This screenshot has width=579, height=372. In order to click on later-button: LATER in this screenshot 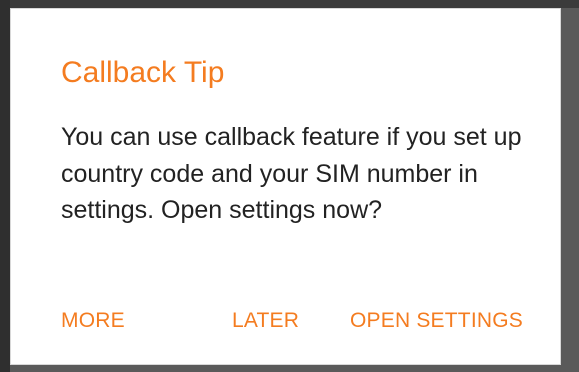, I will do `click(265, 321)`.